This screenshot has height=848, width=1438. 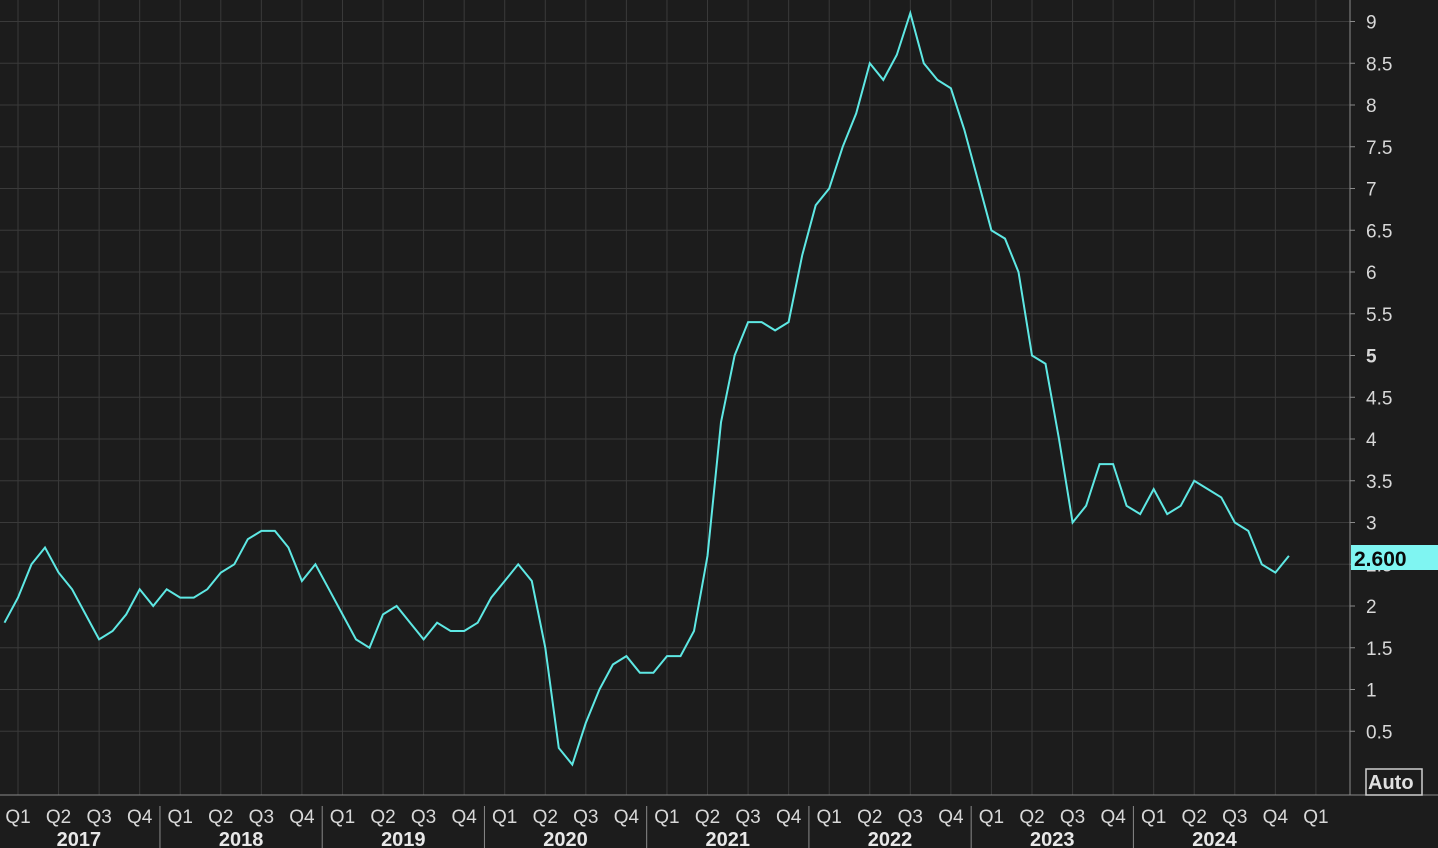 I want to click on y-tick-label: 1, so click(x=1371, y=691).